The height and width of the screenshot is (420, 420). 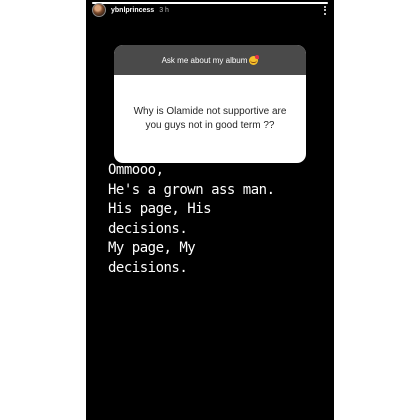 What do you see at coordinates (325, 10) in the screenshot?
I see `more-options-icon` at bounding box center [325, 10].